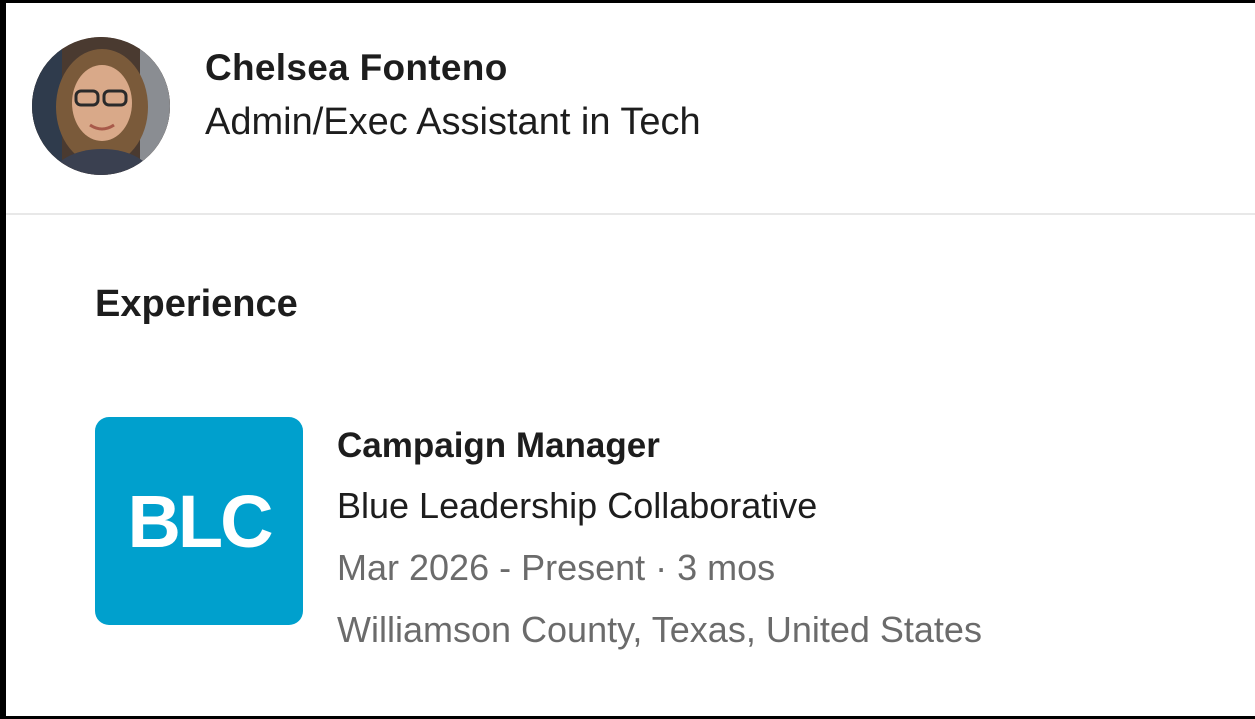 Image resolution: width=1255 pixels, height=719 pixels. Describe the element at coordinates (659, 629) in the screenshot. I see `experience-location: Williamson County, Texas, United States` at that location.